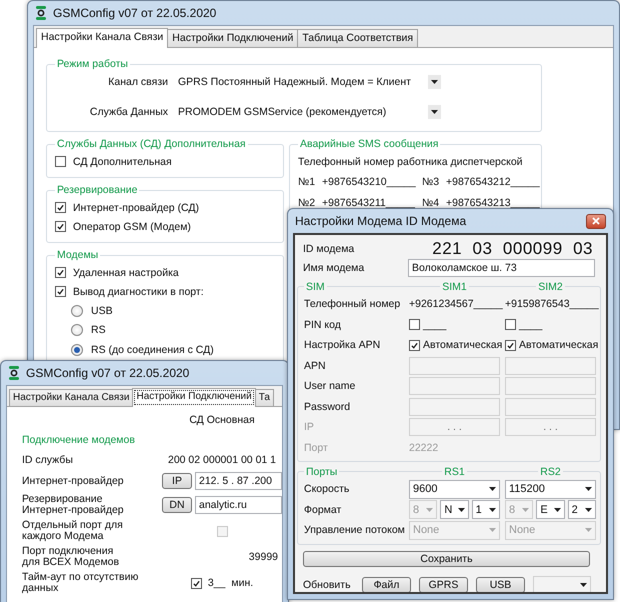 The image size is (620, 602). I want to click on close-button, so click(596, 221).